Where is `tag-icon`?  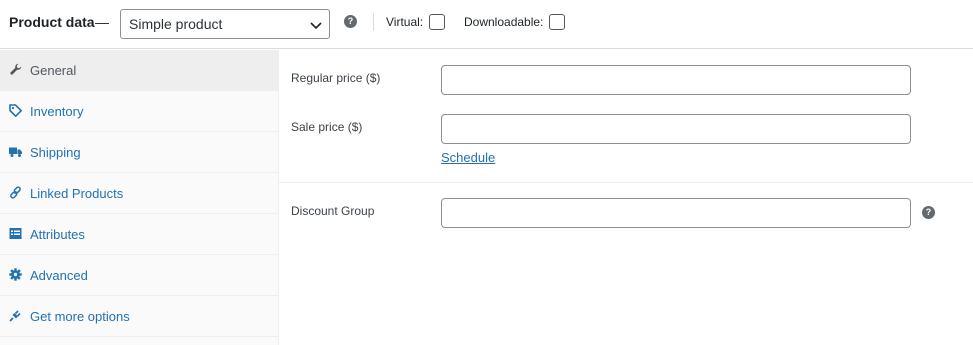
tag-icon is located at coordinates (15, 110).